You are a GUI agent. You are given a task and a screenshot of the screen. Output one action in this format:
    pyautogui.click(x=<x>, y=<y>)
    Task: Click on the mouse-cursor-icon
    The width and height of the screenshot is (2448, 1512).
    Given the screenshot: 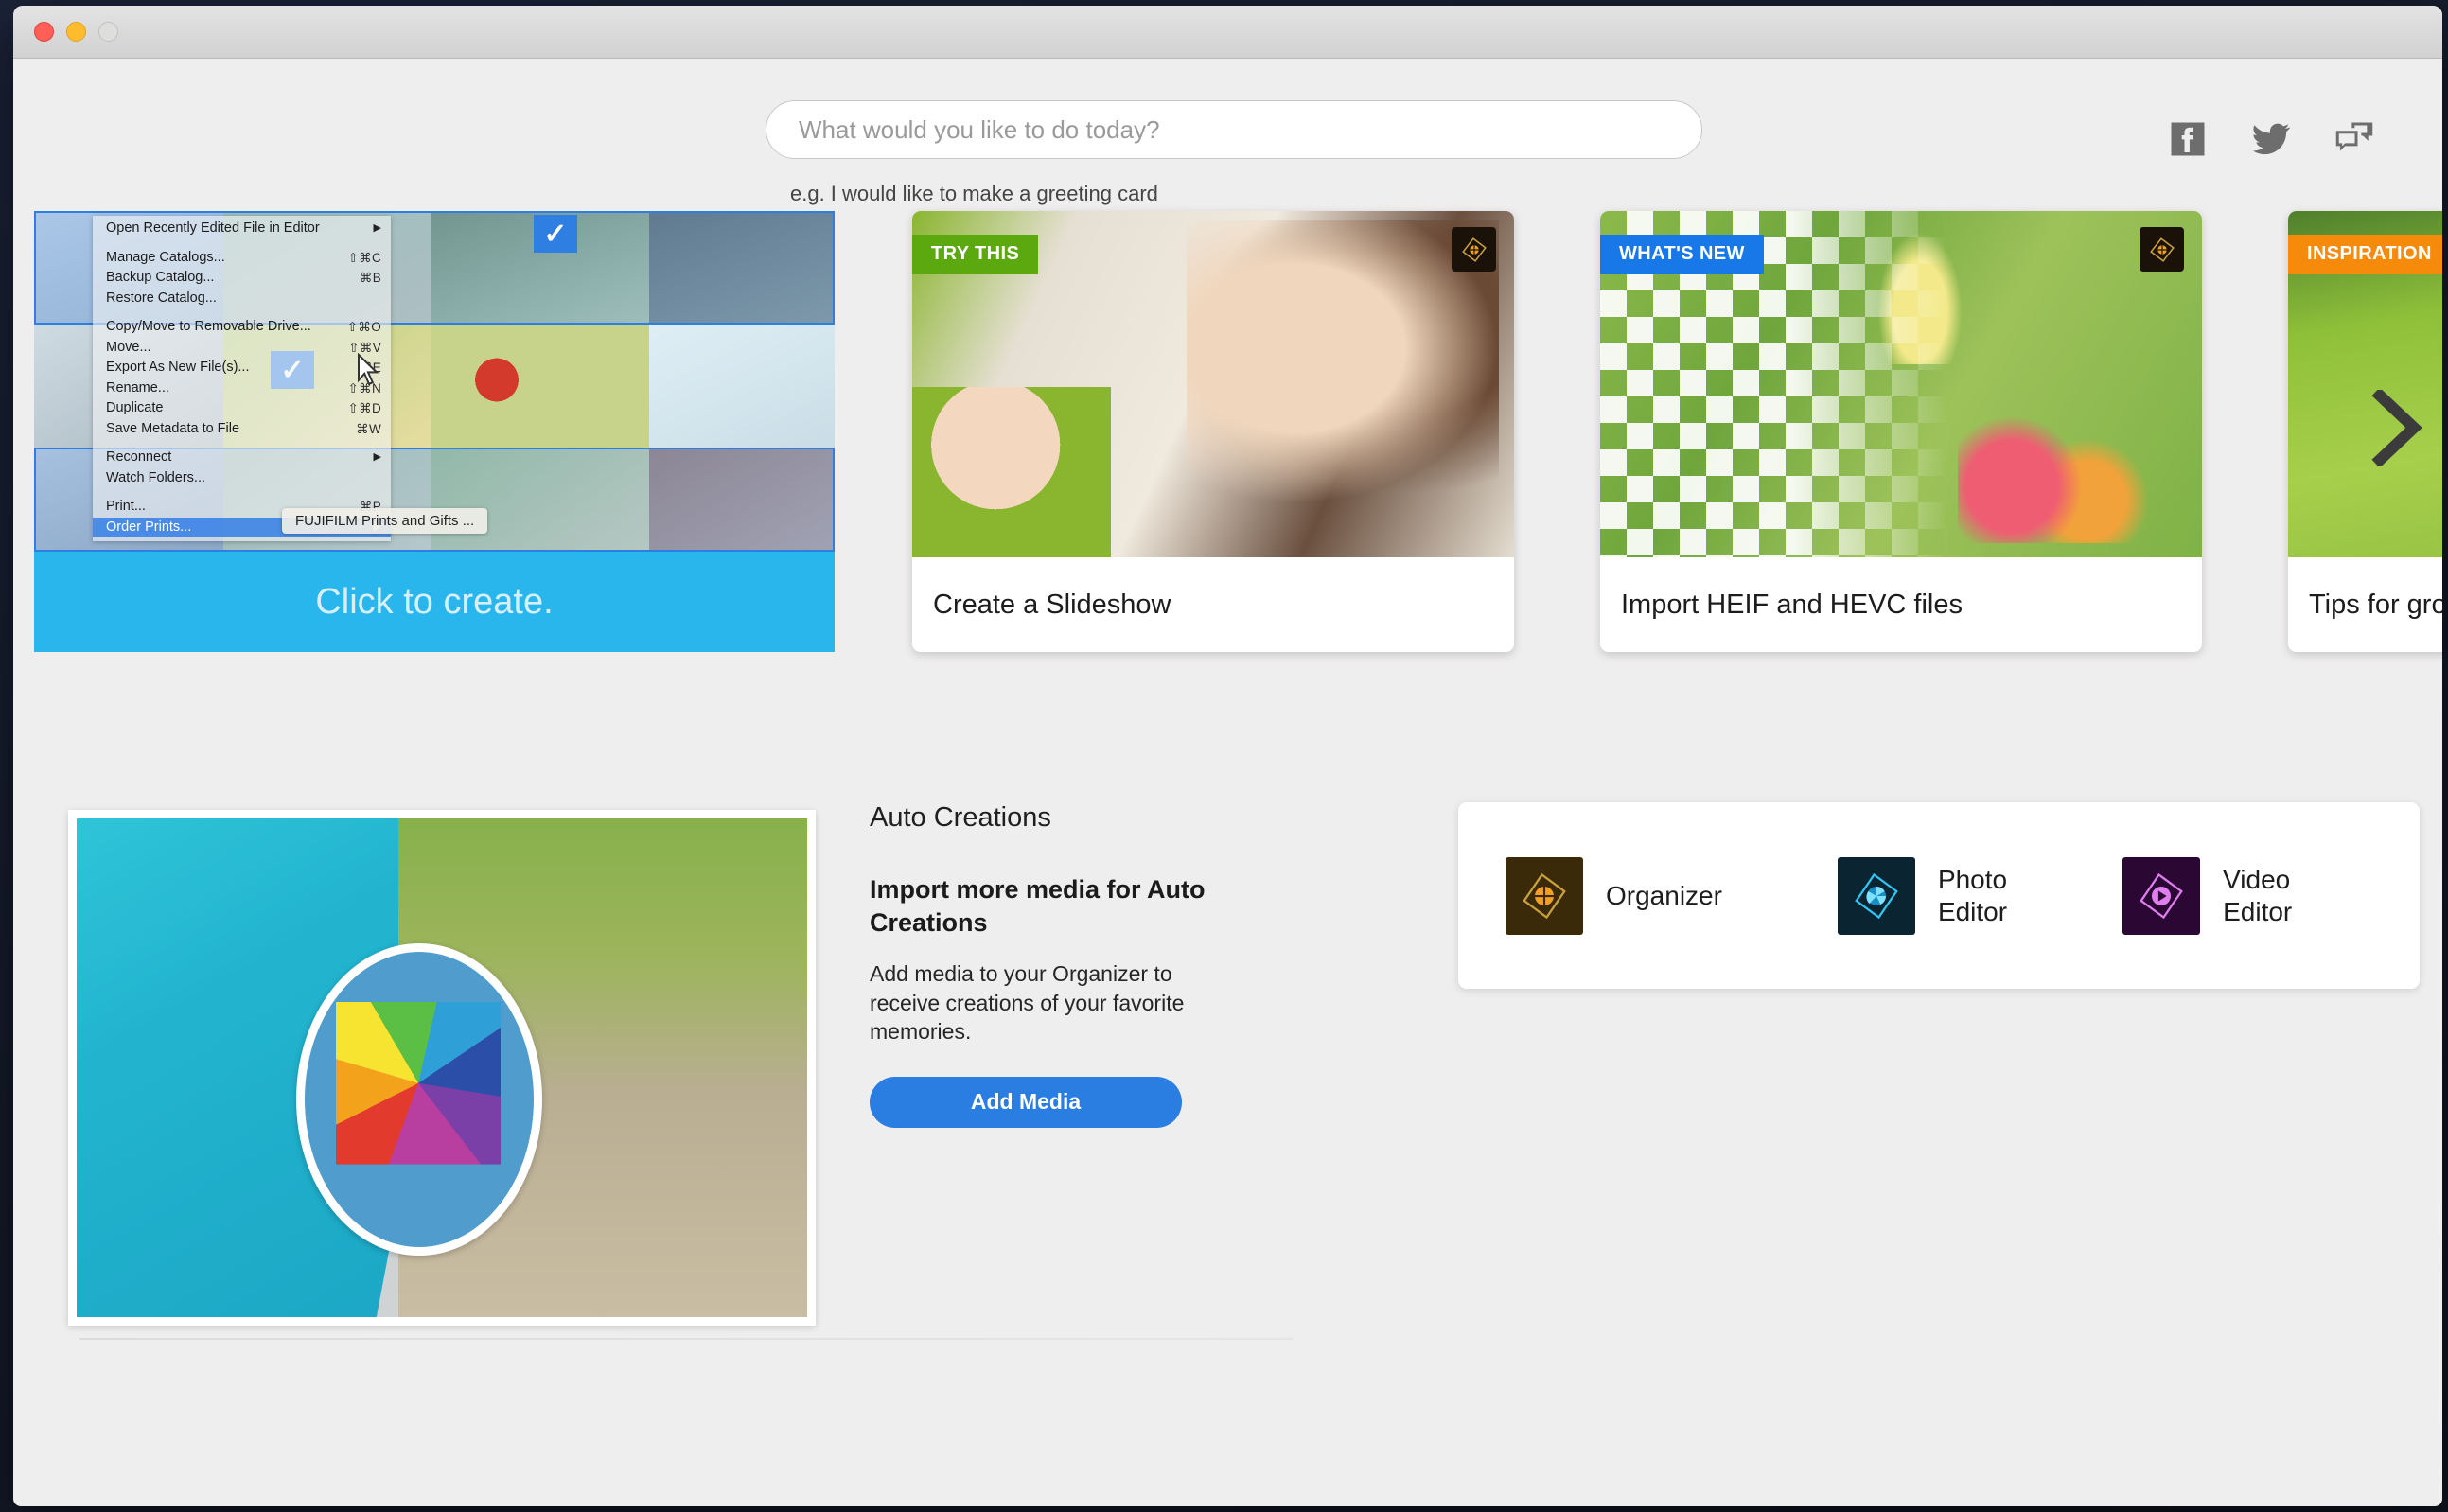 What is the action you would take?
    pyautogui.click(x=369, y=369)
    